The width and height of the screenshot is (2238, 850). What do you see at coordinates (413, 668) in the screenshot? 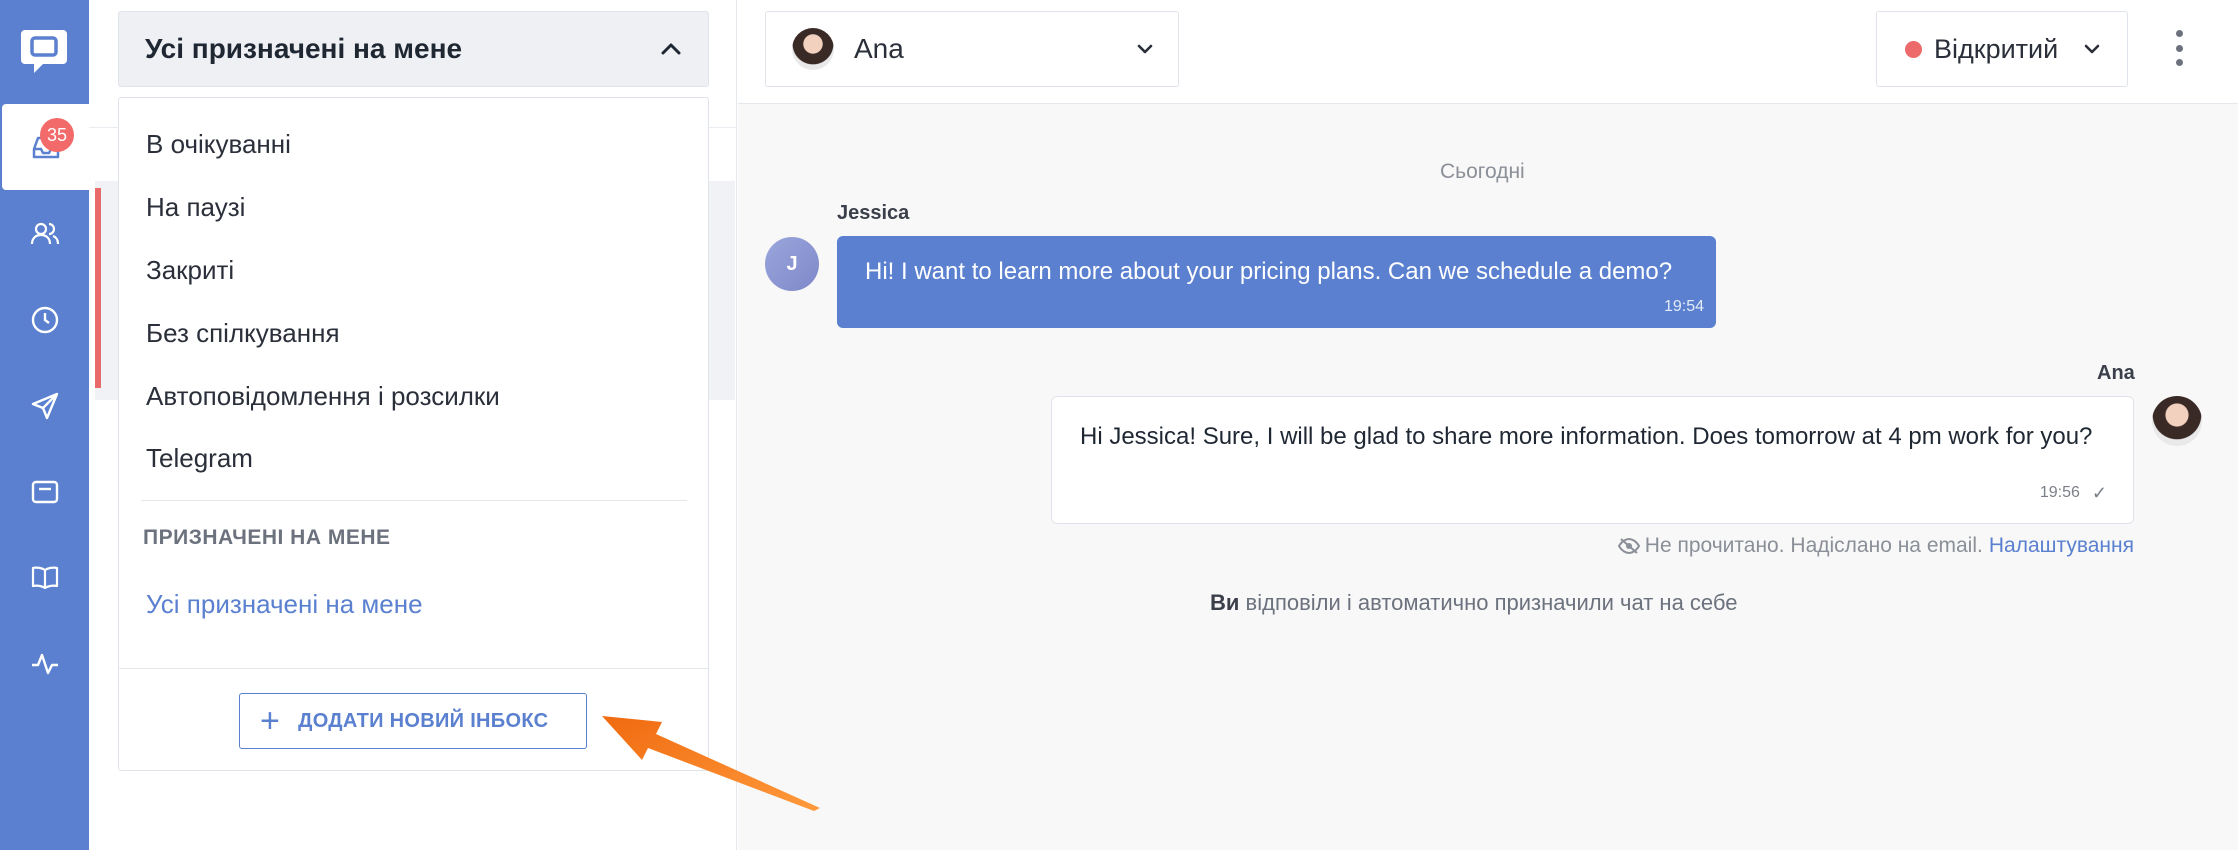
I see `dropdown-footer-divider` at bounding box center [413, 668].